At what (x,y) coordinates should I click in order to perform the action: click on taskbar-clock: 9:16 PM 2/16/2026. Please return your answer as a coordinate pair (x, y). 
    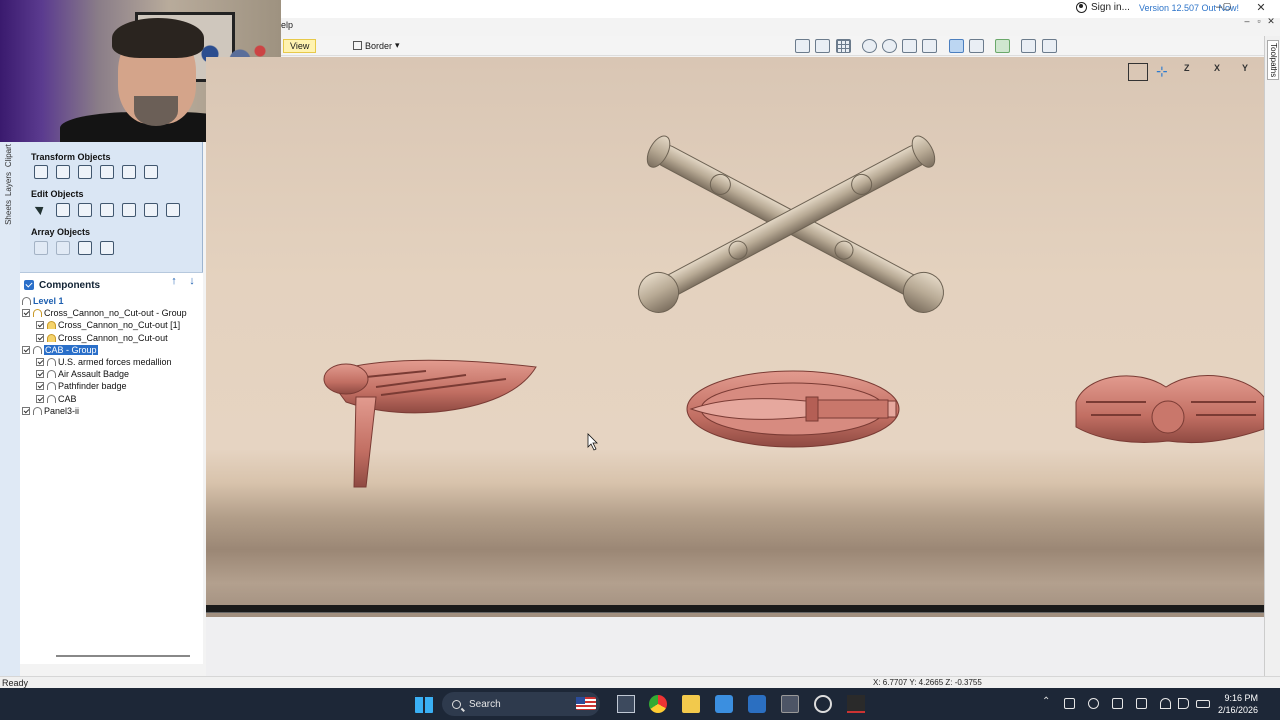
    Looking at the image, I should click on (1238, 704).